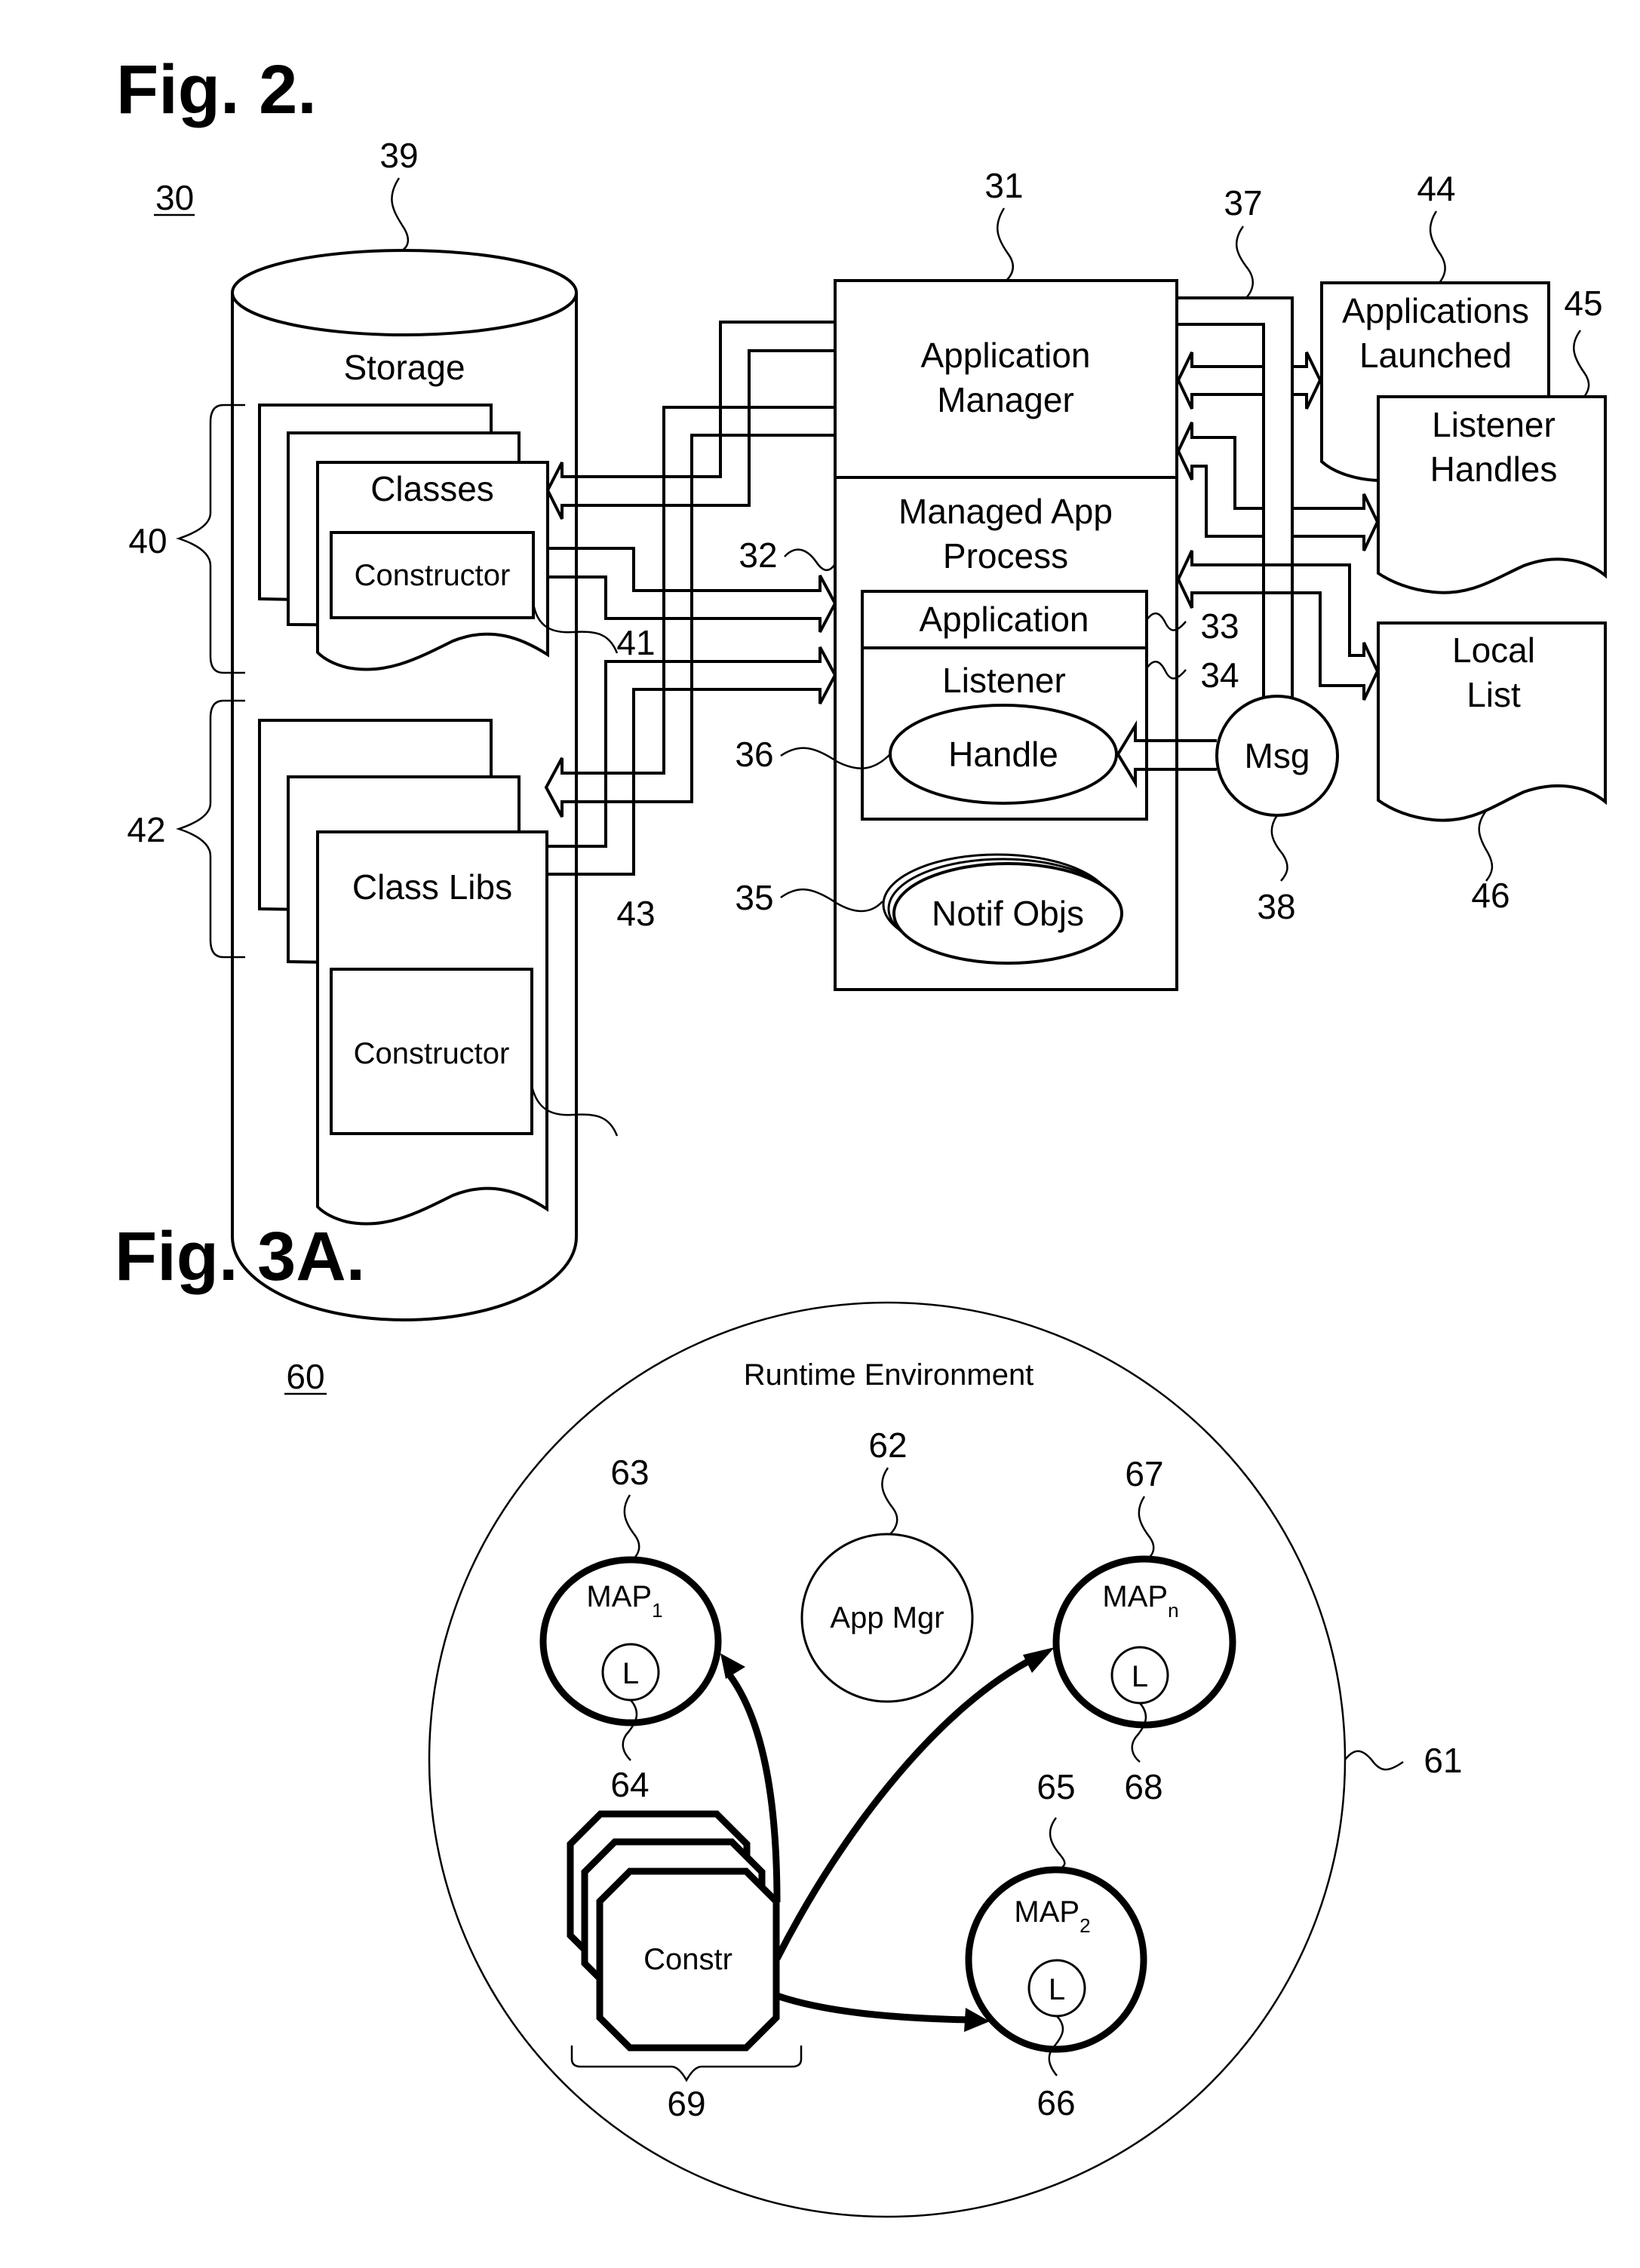  What do you see at coordinates (1056, 2102) in the screenshot?
I see `map2-listener-ref: 66` at bounding box center [1056, 2102].